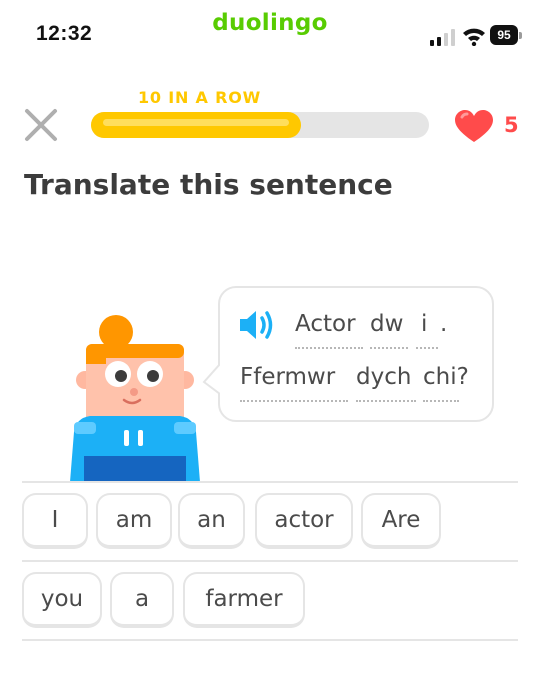  What do you see at coordinates (196, 122) in the screenshot?
I see `progress-shine` at bounding box center [196, 122].